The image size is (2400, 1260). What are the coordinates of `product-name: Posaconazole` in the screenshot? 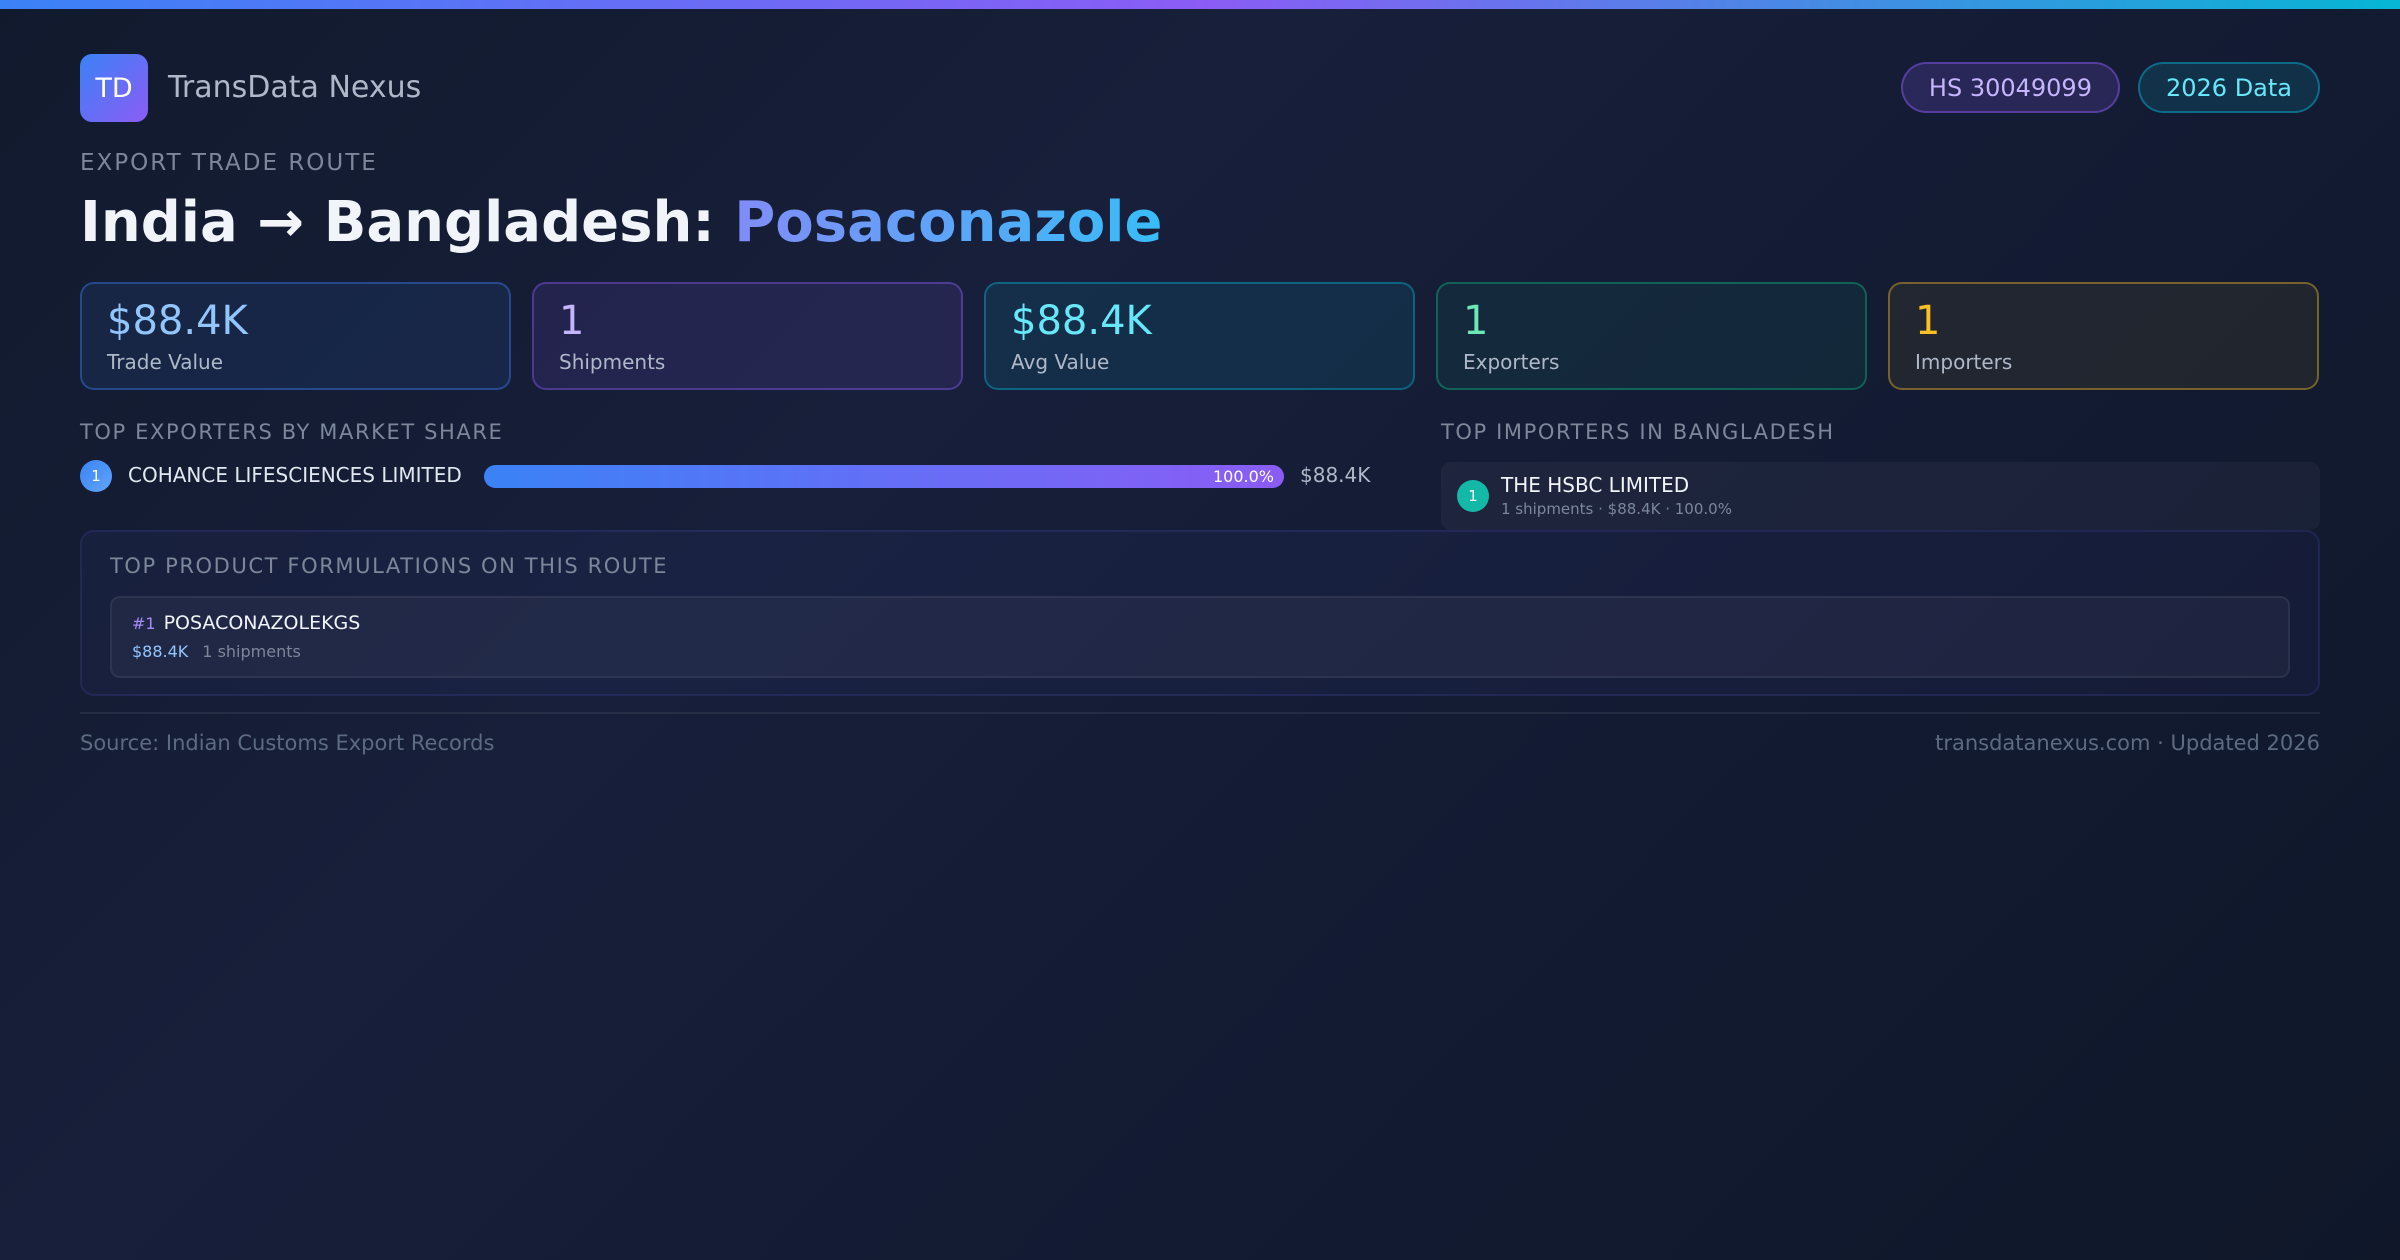 It's located at (948, 222).